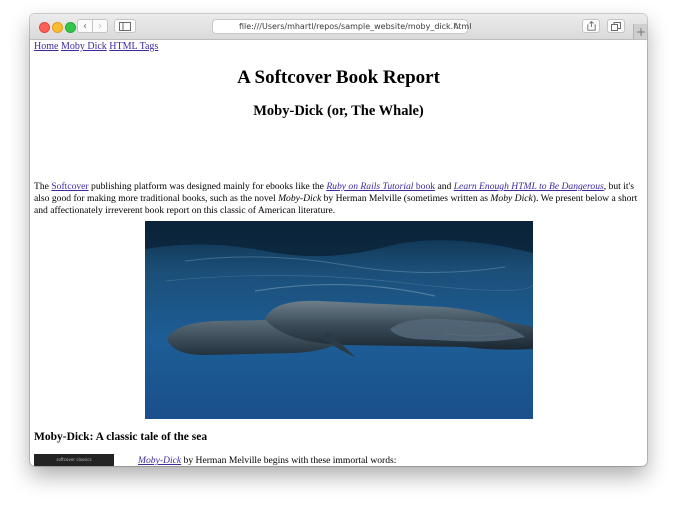 The height and width of the screenshot is (511, 676). Describe the element at coordinates (57, 27) in the screenshot. I see `minimize-window-button` at that location.